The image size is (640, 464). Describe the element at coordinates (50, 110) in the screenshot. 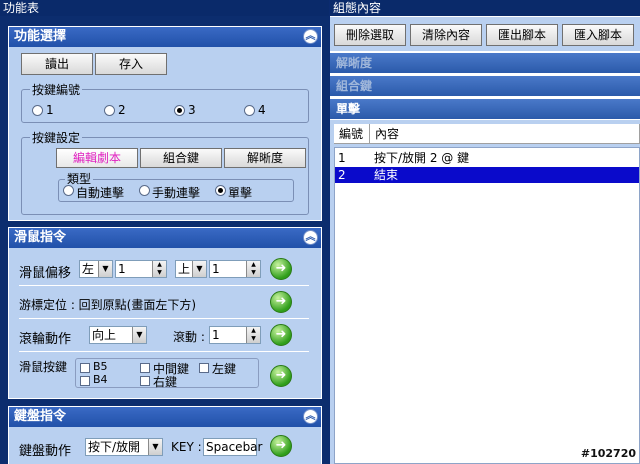

I see `key-number-label-1: 1` at that location.